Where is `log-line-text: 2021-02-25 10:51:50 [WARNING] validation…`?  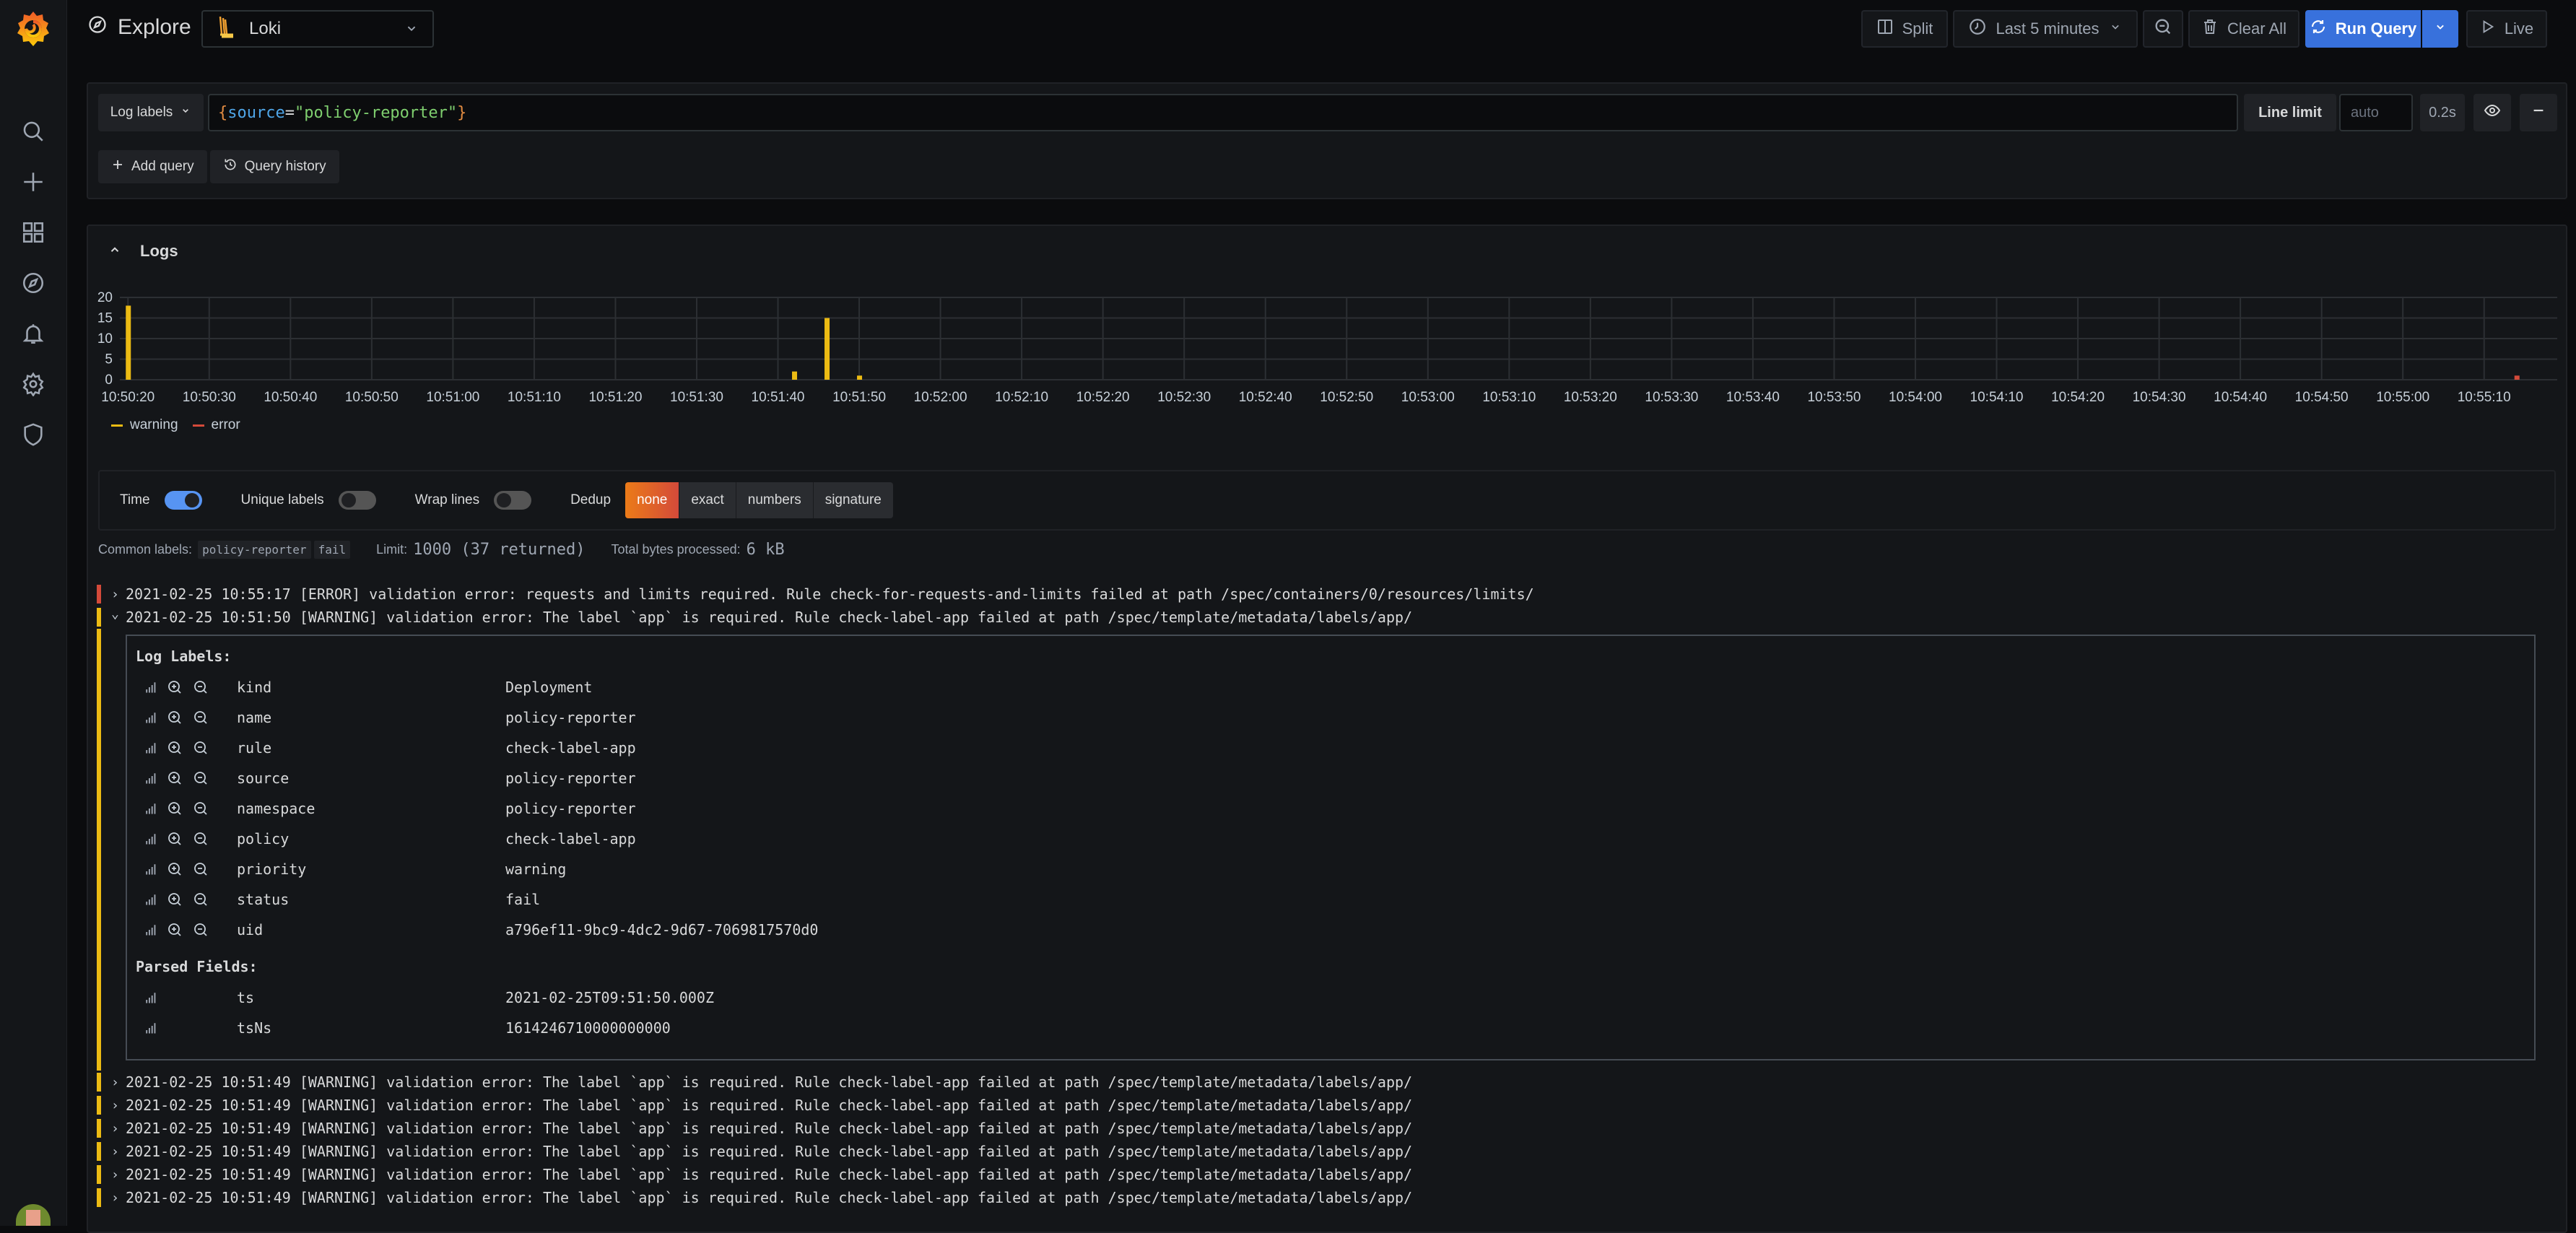 log-line-text: 2021-02-25 10:51:50 [WARNING] validation… is located at coordinates (769, 617).